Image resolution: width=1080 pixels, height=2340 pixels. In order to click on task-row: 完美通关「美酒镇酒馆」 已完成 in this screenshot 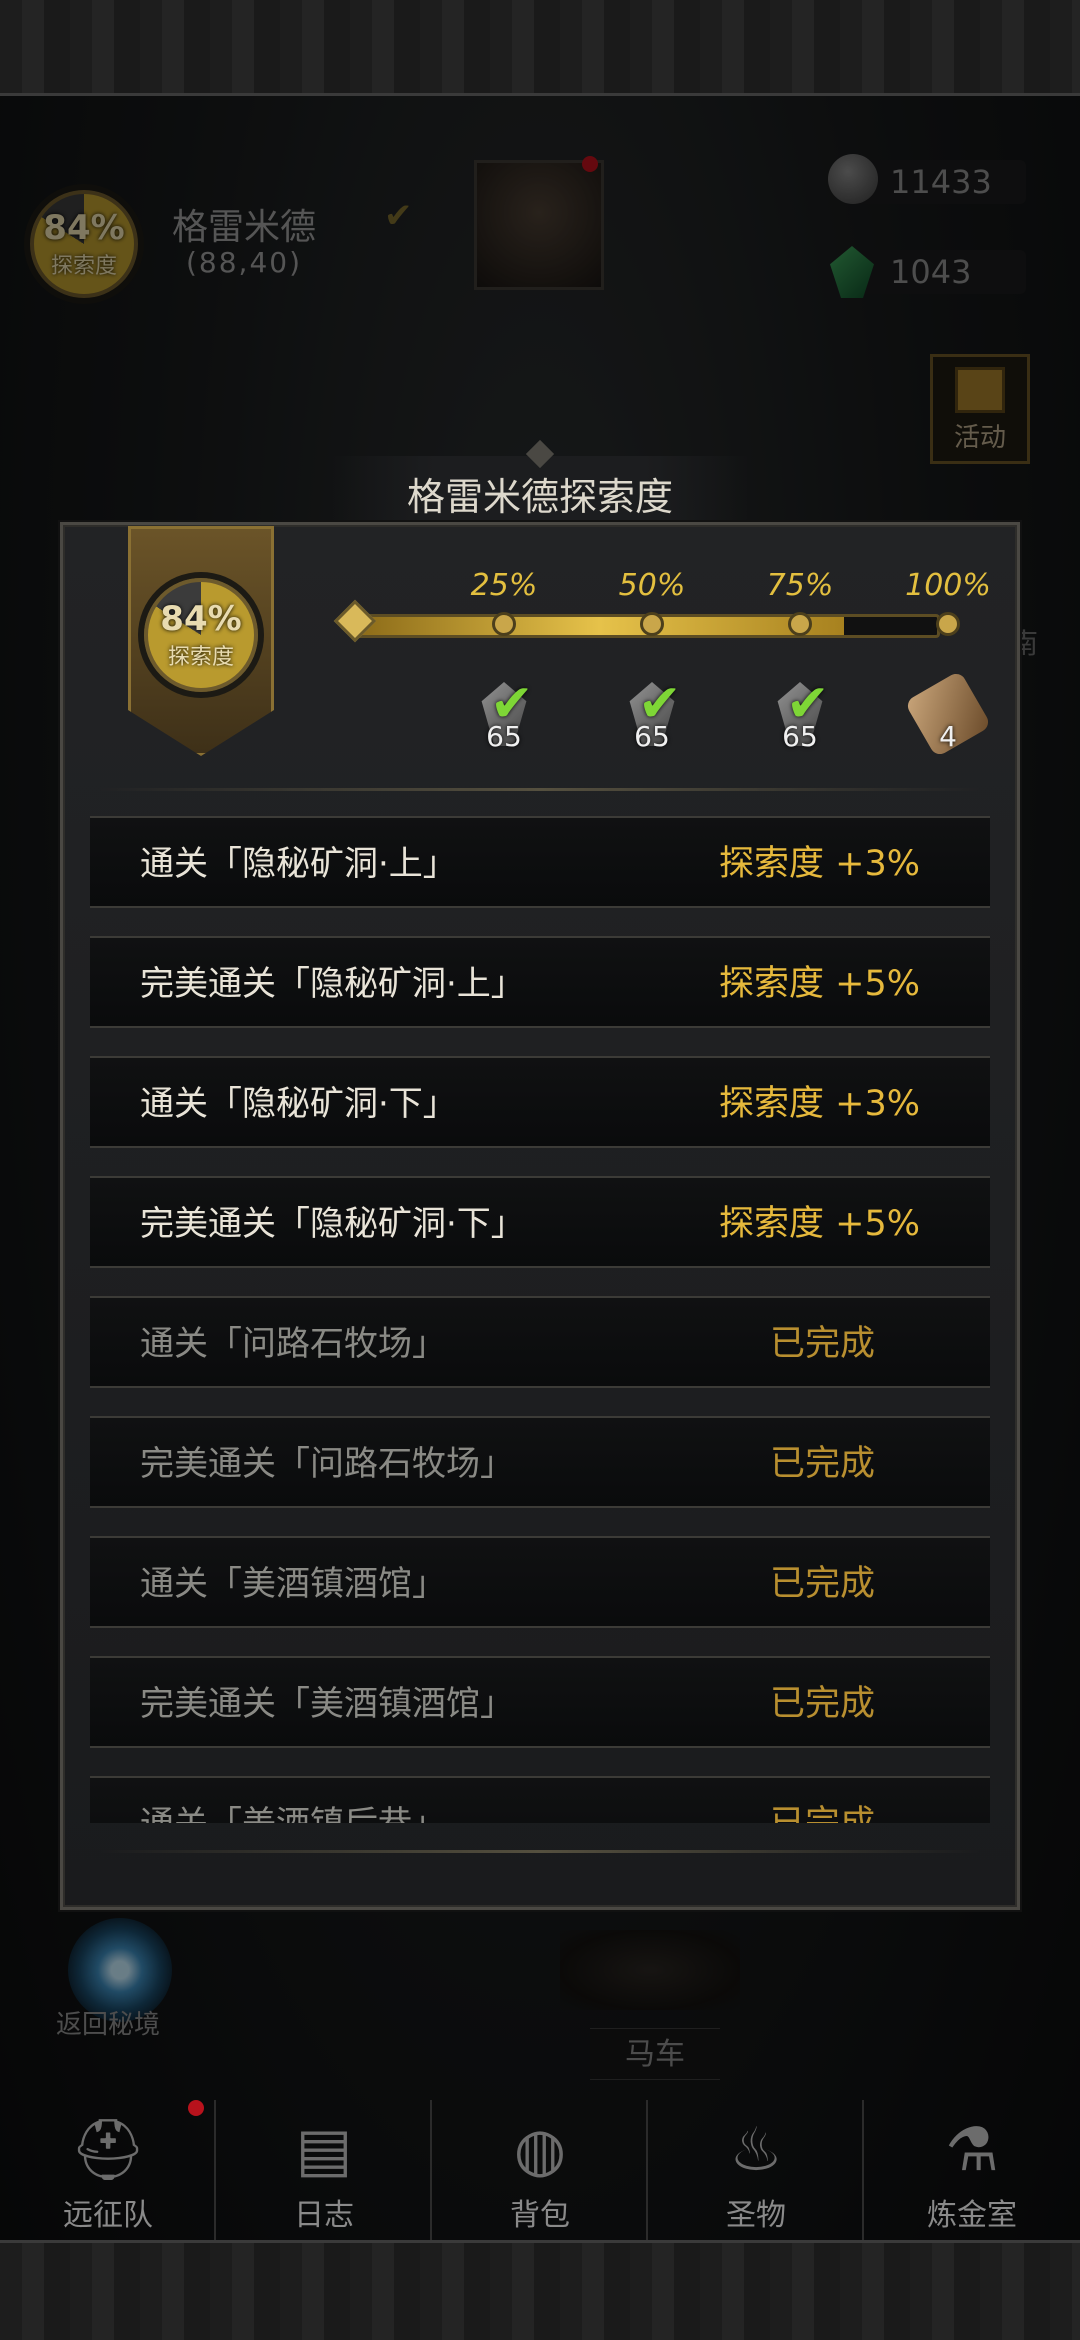, I will do `click(540, 1702)`.